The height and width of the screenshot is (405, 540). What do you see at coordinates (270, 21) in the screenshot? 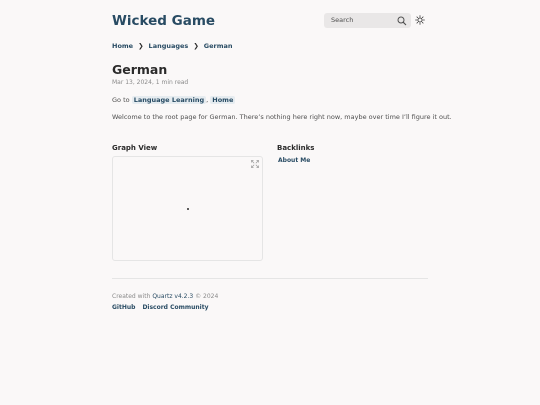
I see `header: Wicked Game Search` at bounding box center [270, 21].